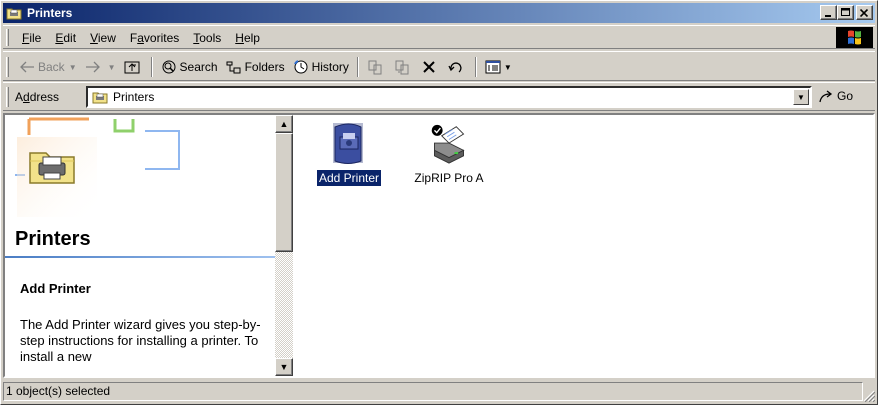  What do you see at coordinates (508, 67) in the screenshot?
I see `views-dropdown-icon: ▼` at bounding box center [508, 67].